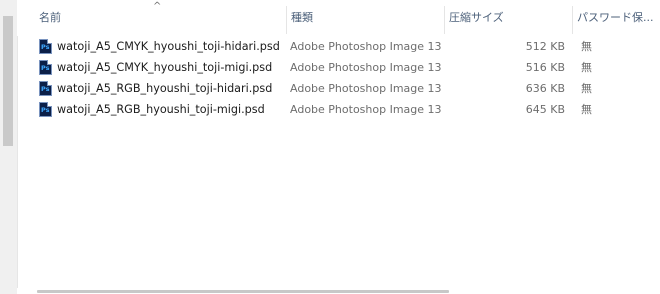 The width and height of the screenshot is (660, 294). I want to click on file-name: watoji_A5_RGB_hyoushi_toji-migi.psd, so click(161, 109).